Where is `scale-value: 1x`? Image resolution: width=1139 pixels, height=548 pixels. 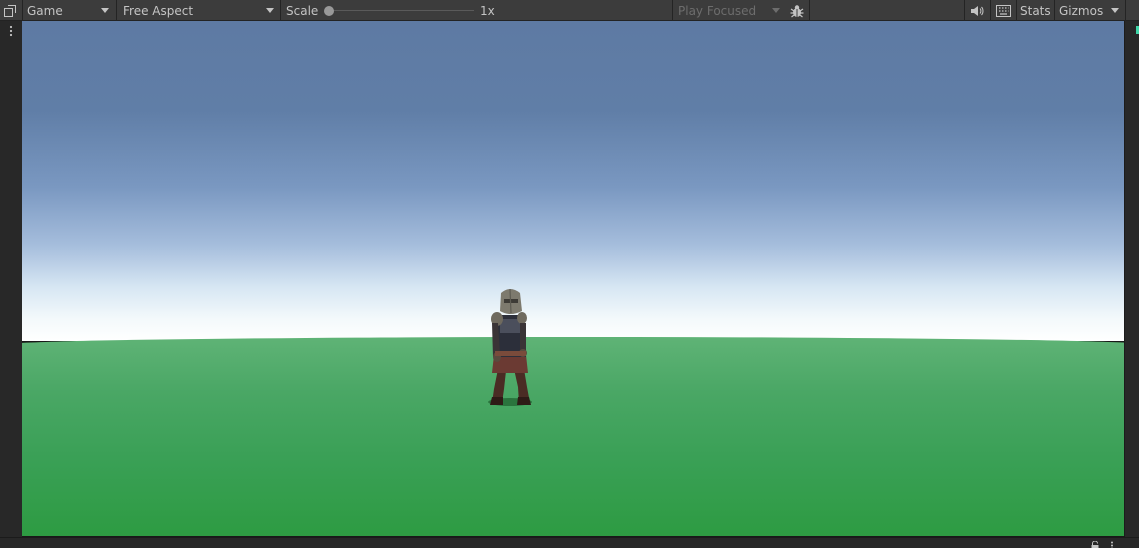
scale-value: 1x is located at coordinates (487, 10).